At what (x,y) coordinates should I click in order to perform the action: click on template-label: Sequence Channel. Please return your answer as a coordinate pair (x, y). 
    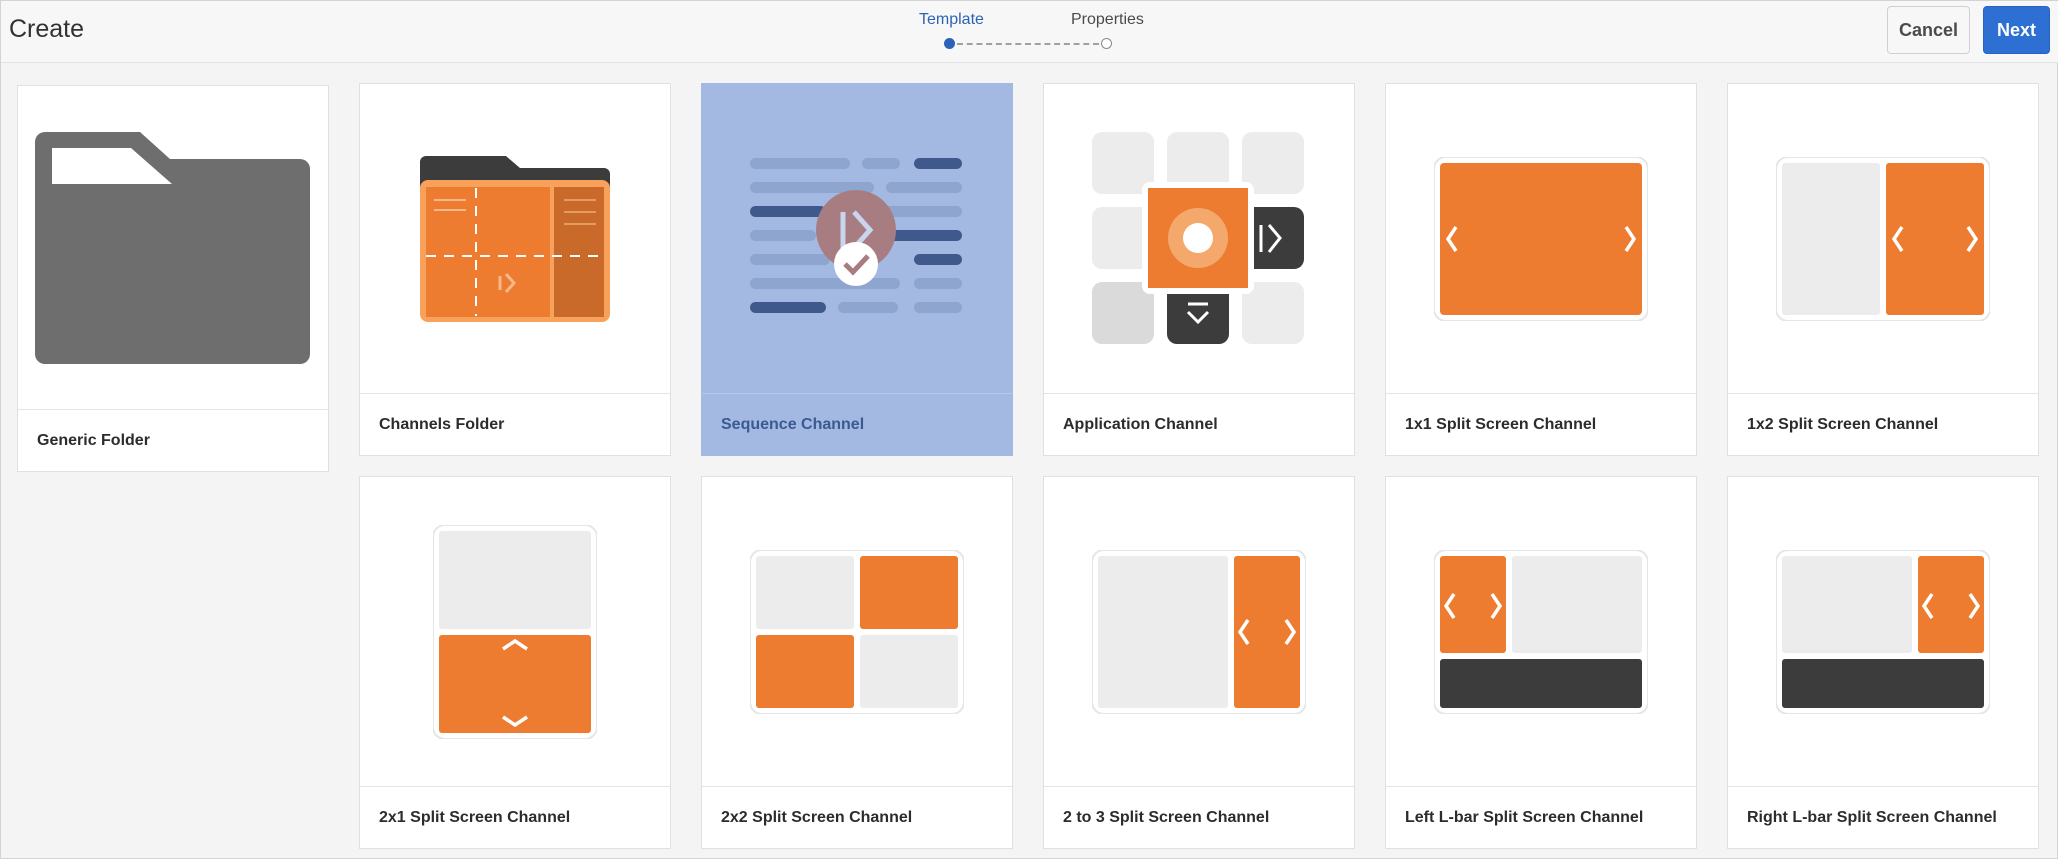
    Looking at the image, I should click on (857, 424).